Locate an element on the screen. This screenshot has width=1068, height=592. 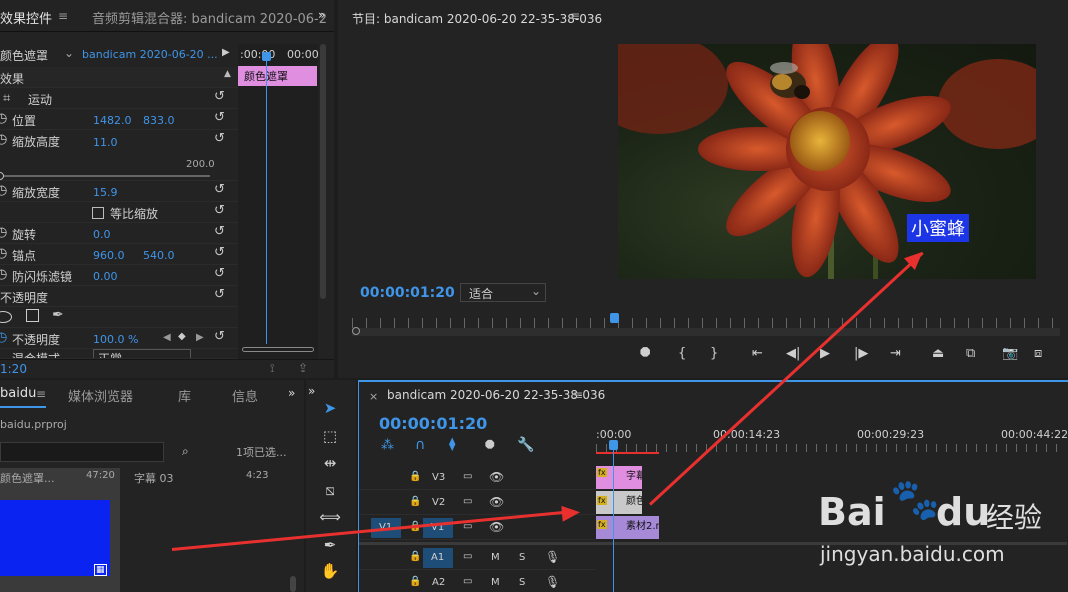
program-timecode: 00:00:01:20 is located at coordinates (407, 293).